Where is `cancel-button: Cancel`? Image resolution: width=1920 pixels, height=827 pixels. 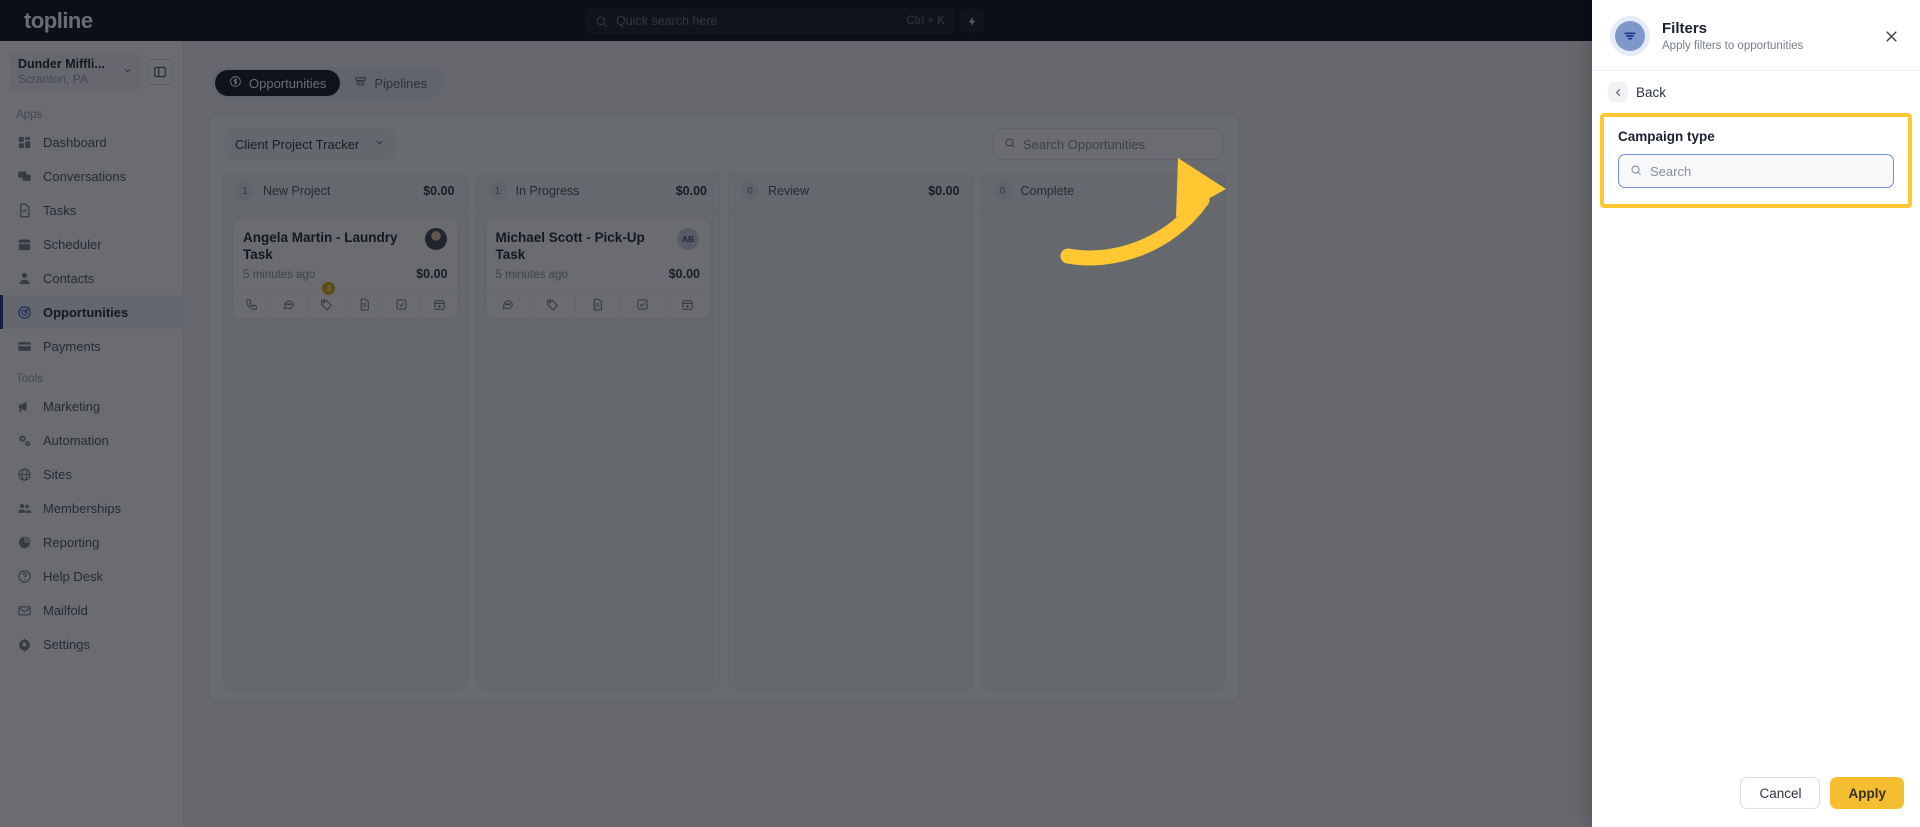 cancel-button: Cancel is located at coordinates (1780, 793).